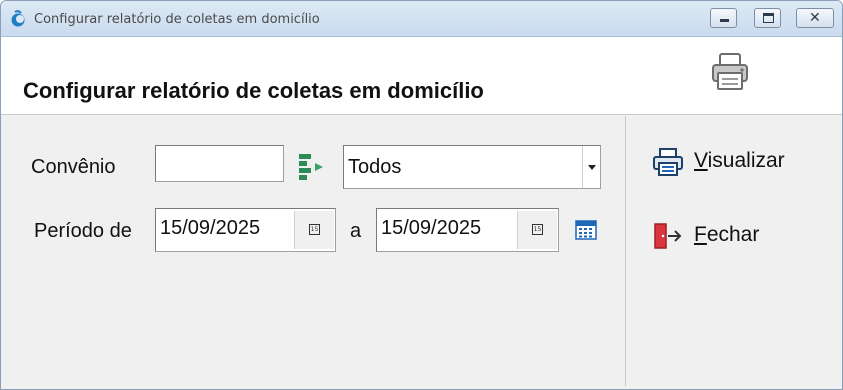 The height and width of the screenshot is (390, 843). I want to click on close-button: ✕, so click(815, 18).